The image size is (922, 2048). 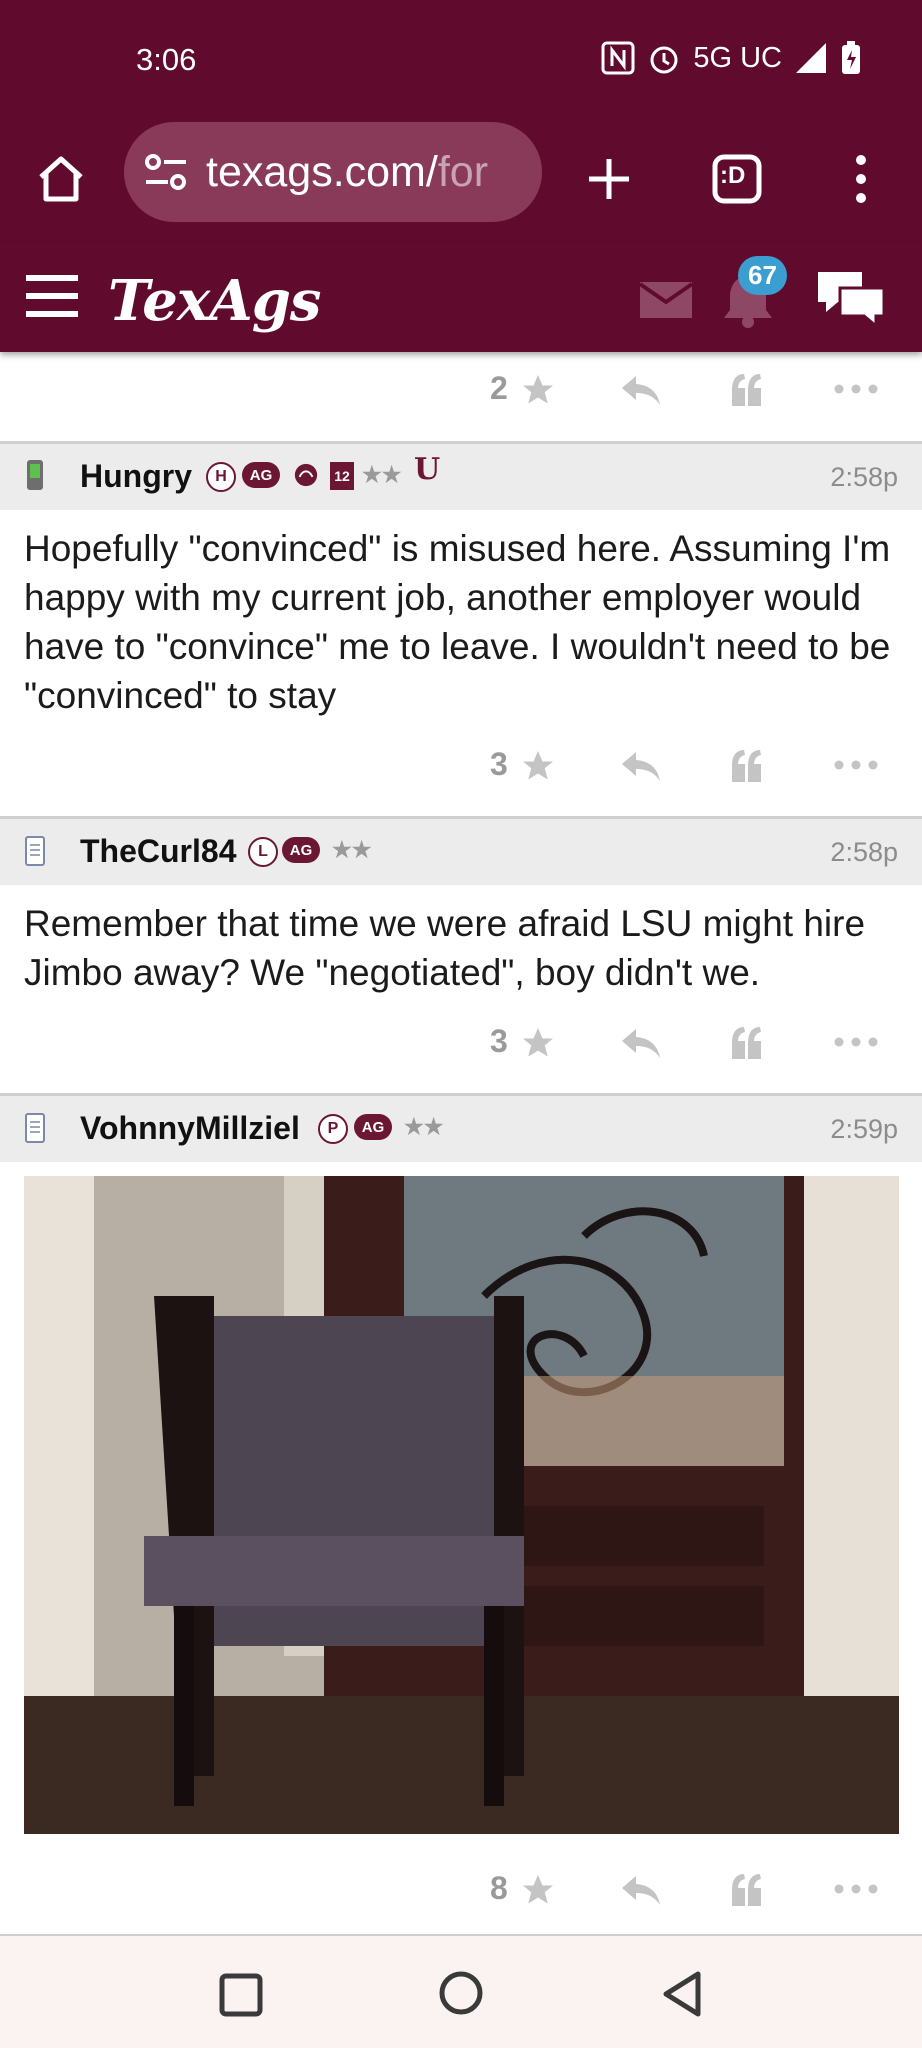 I want to click on site-header: TexAgs 67, so click(x=461, y=297).